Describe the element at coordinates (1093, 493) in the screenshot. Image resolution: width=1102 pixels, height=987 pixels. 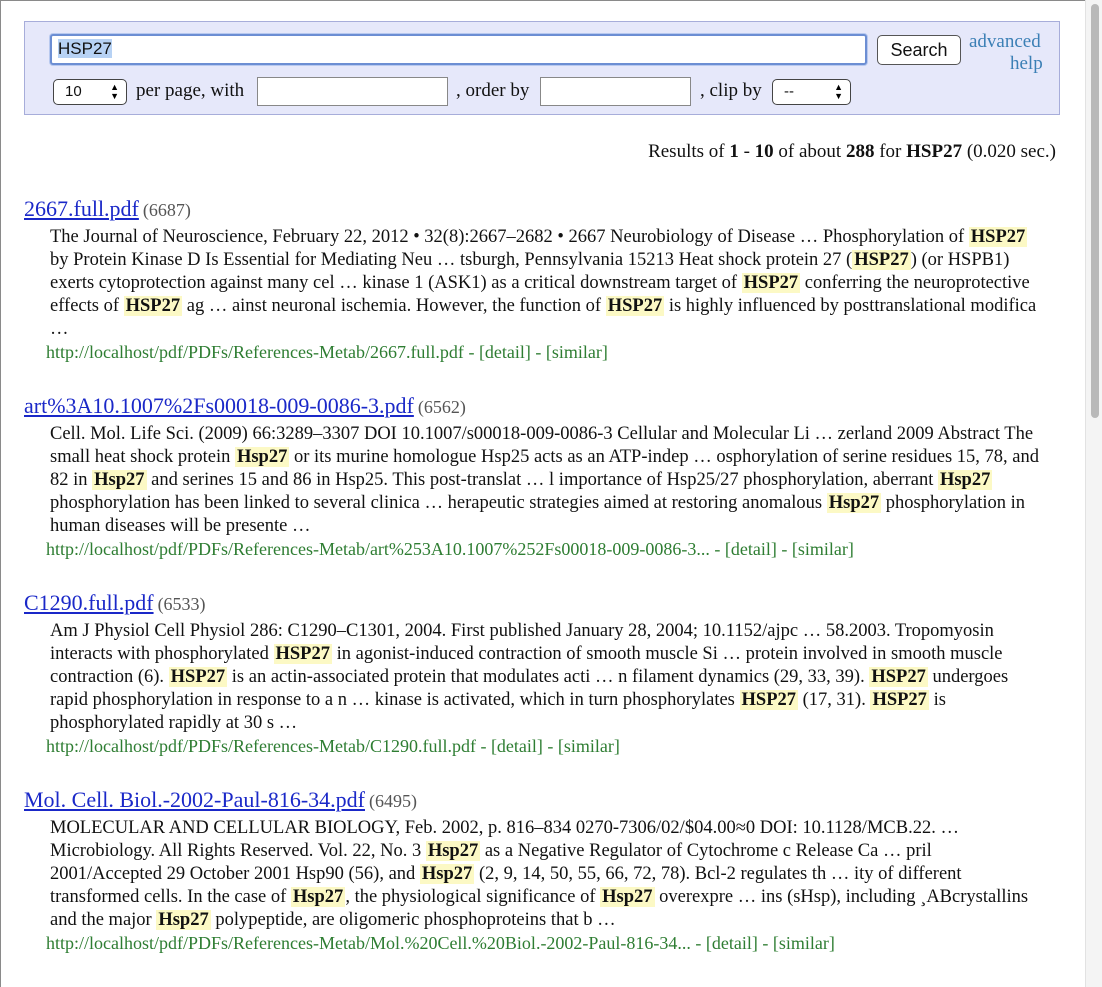
I see `vertical-scrollbar` at that location.